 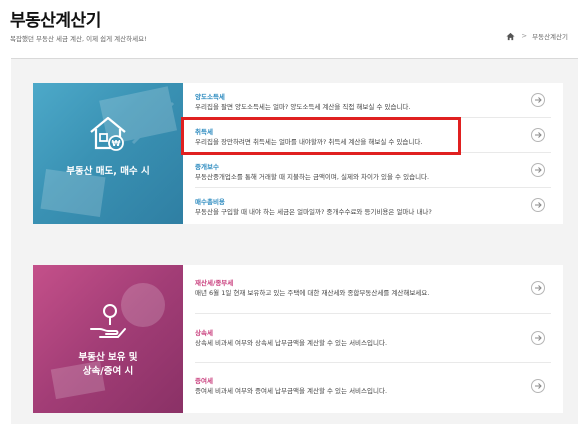 What do you see at coordinates (78, 39) in the screenshot?
I see `page-subtitle: 복잡했던 부동산 세금 계산, 이제 쉽게 계산하세요!` at bounding box center [78, 39].